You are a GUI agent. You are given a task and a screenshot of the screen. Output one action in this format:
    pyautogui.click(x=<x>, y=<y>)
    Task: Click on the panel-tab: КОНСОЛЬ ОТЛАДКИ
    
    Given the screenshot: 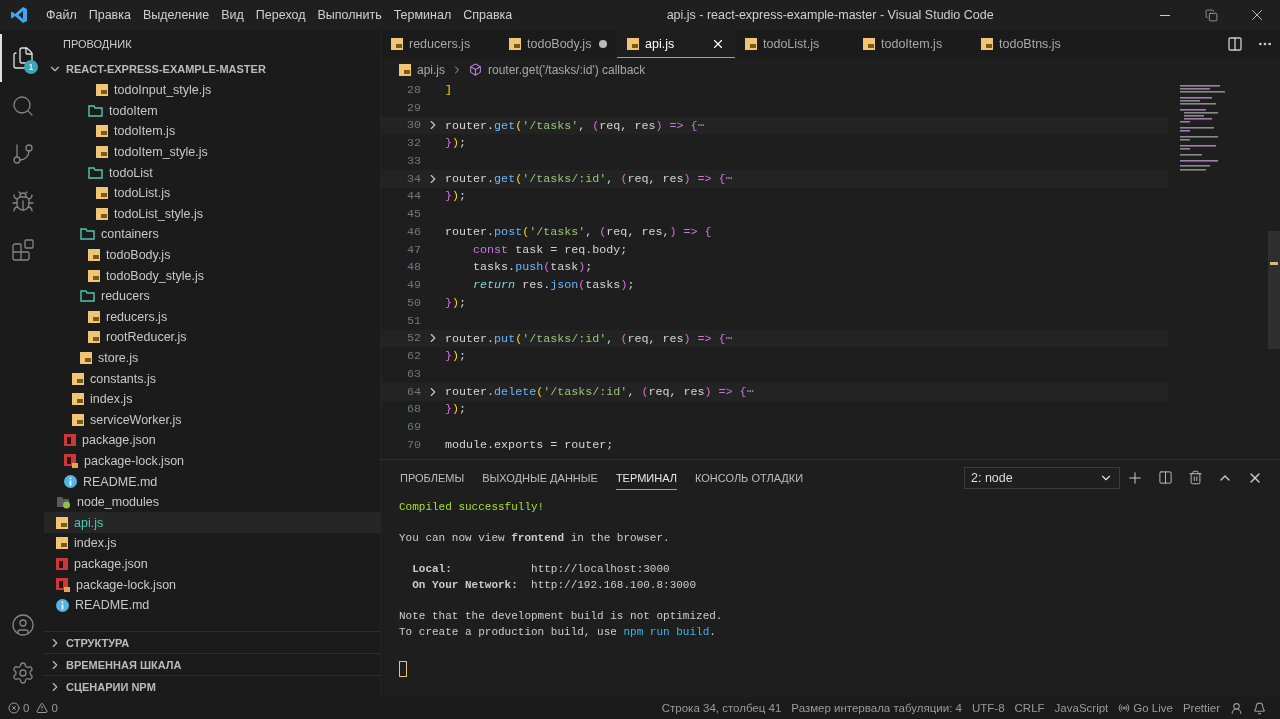 What is the action you would take?
    pyautogui.click(x=749, y=477)
    